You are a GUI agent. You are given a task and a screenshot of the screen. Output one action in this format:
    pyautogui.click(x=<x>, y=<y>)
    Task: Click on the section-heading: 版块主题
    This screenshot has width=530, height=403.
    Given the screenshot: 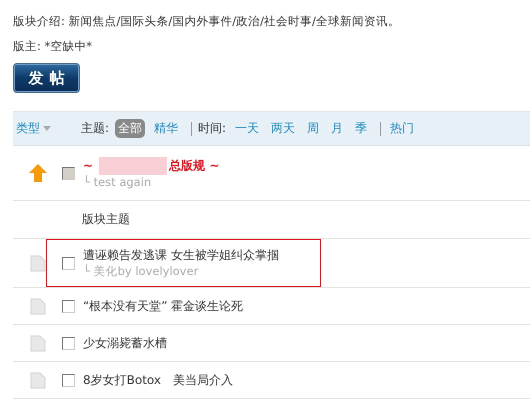 What is the action you would take?
    pyautogui.click(x=271, y=220)
    